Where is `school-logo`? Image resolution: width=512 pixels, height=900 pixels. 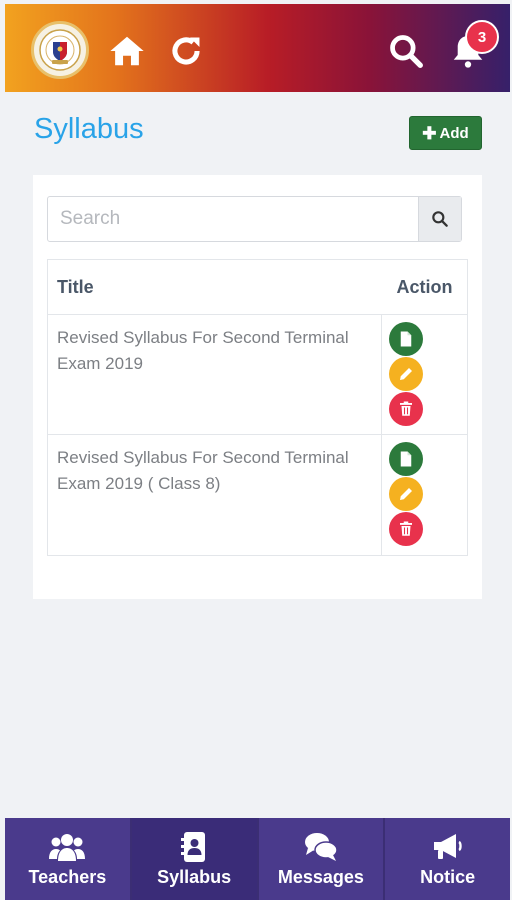
school-logo is located at coordinates (60, 50).